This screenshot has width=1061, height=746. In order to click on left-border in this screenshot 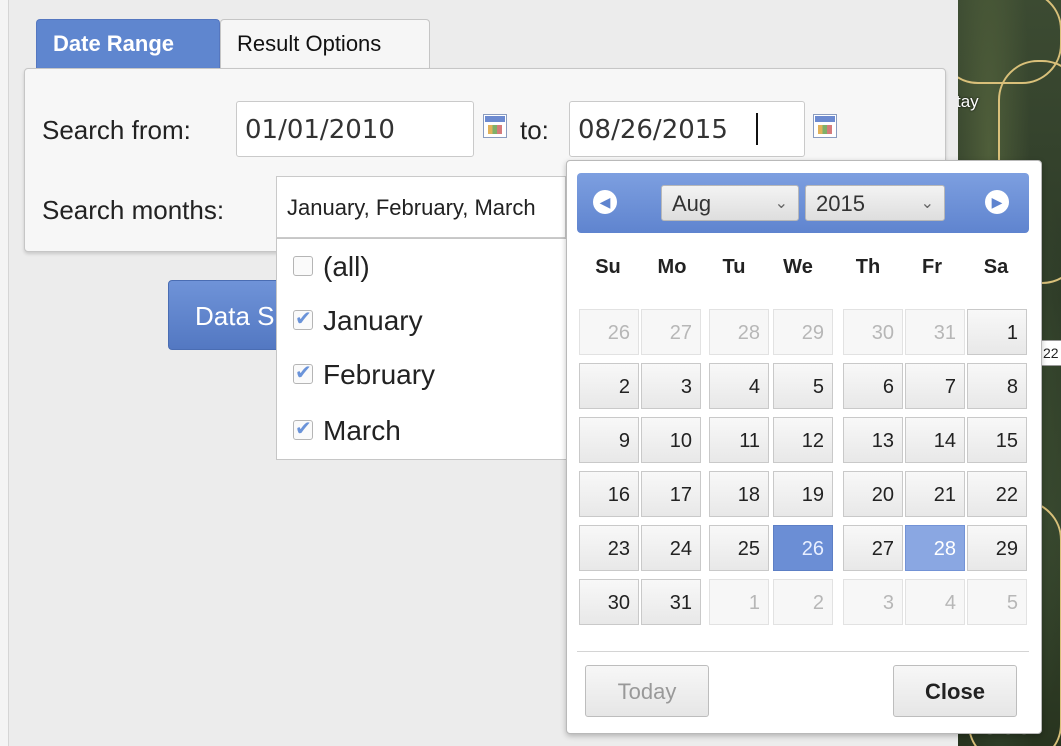, I will do `click(4, 373)`.